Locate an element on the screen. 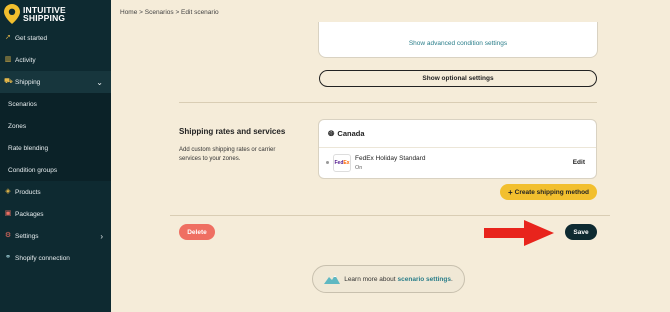 The height and width of the screenshot is (312, 670). chevron-down-icon: ⌄ is located at coordinates (99, 82).